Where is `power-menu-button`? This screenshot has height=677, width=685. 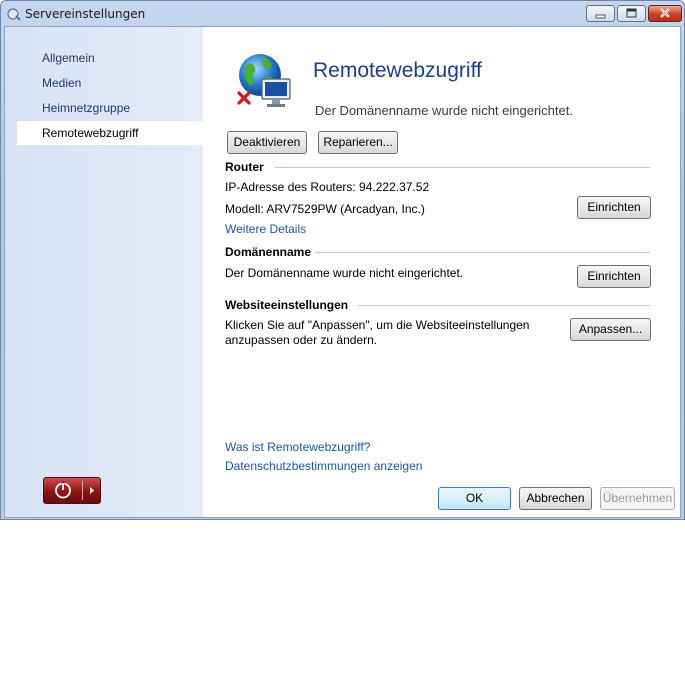 power-menu-button is located at coordinates (72, 490).